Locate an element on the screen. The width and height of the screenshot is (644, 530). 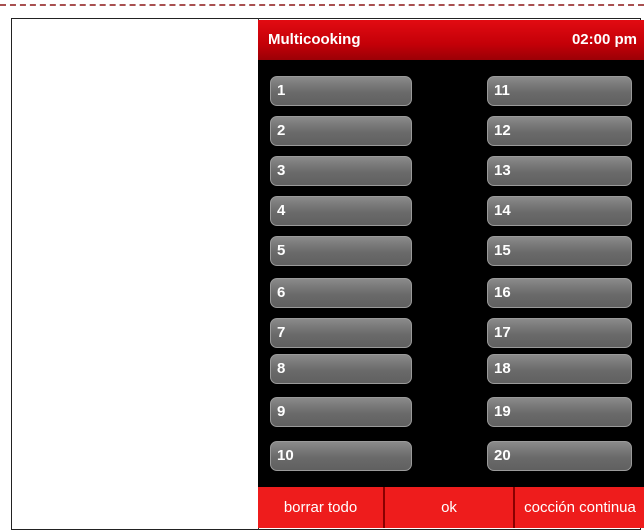
program-slot-6: 6 is located at coordinates (341, 293).